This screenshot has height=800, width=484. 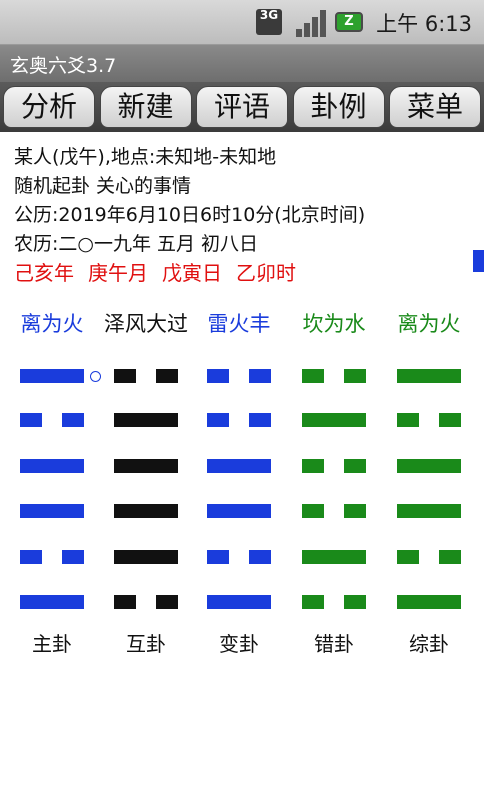 I want to click on app-title: 玄奥六爻3.7, so click(x=63, y=66).